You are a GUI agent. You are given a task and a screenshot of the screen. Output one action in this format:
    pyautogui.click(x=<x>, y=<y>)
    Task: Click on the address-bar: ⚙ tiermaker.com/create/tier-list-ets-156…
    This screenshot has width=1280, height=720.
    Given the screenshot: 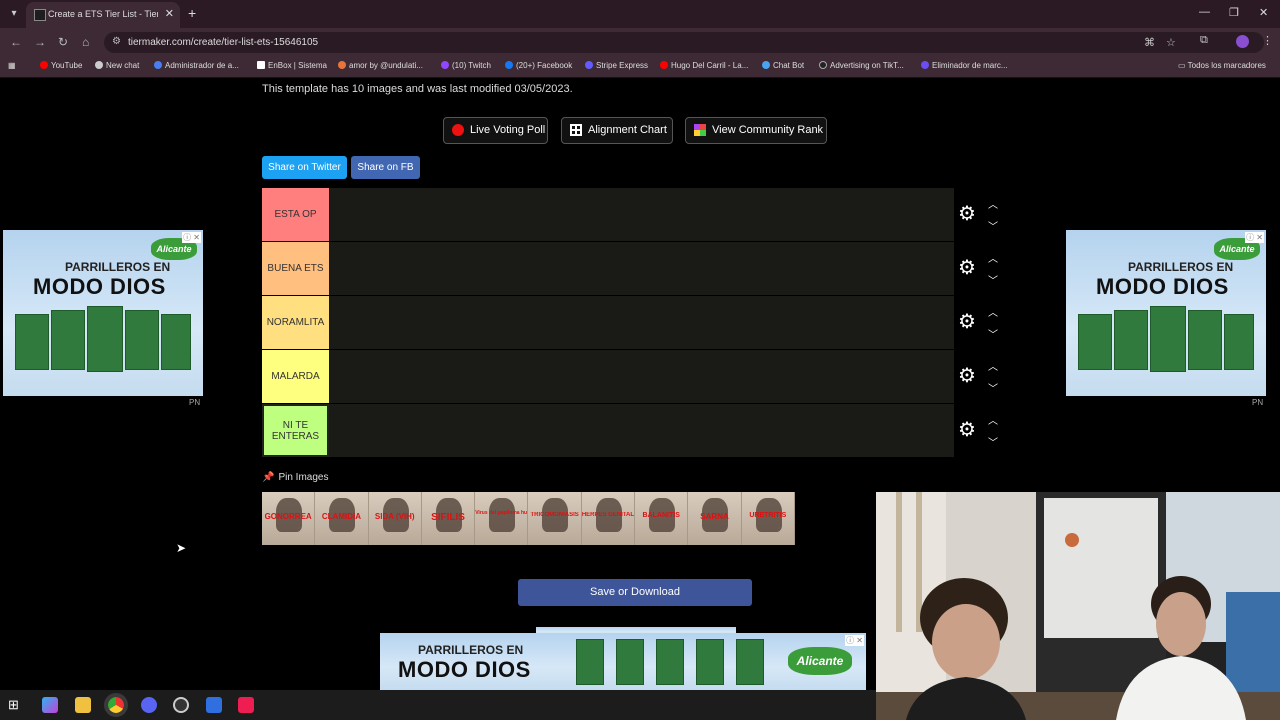 What is the action you would take?
    pyautogui.click(x=684, y=42)
    